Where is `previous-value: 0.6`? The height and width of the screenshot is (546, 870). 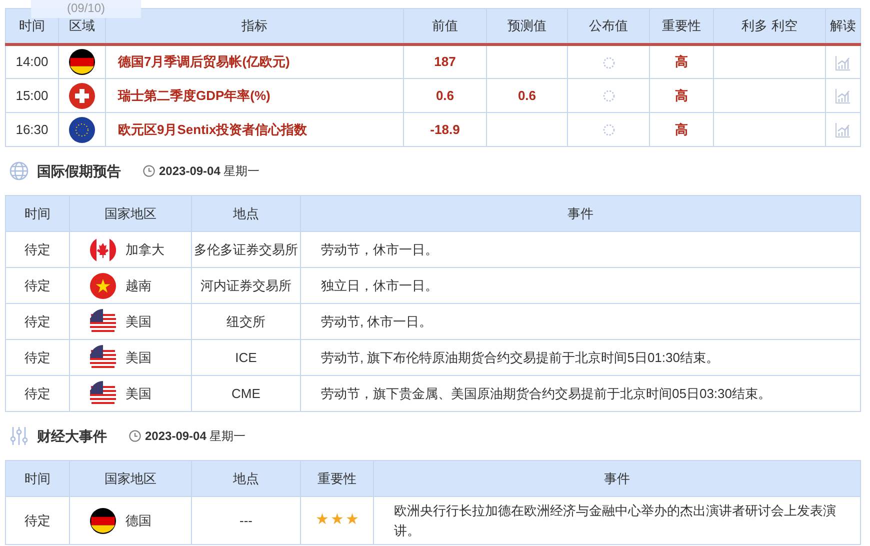
previous-value: 0.6 is located at coordinates (445, 95).